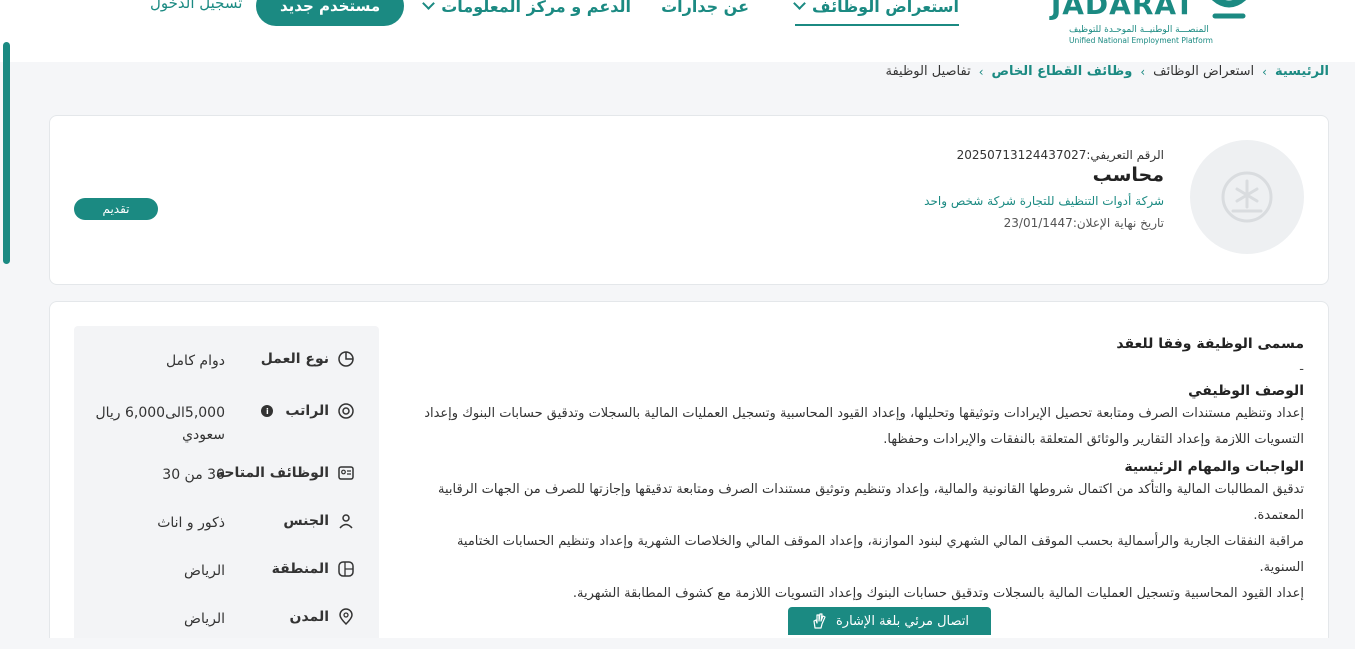 The width and height of the screenshot is (1355, 649). Describe the element at coordinates (193, 475) in the screenshot. I see `attr-openings-value: 30 من 30` at that location.